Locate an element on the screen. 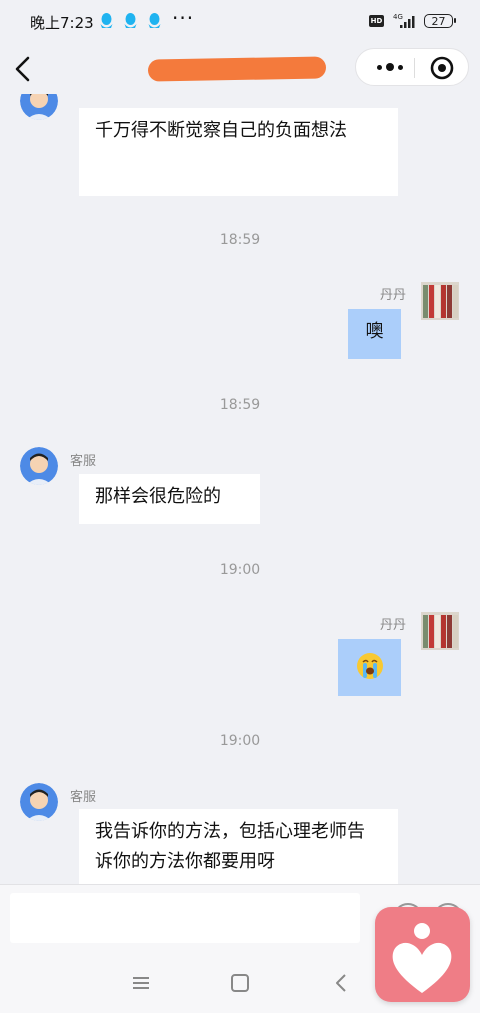 The image size is (480, 1013). obscured-title is located at coordinates (237, 69).